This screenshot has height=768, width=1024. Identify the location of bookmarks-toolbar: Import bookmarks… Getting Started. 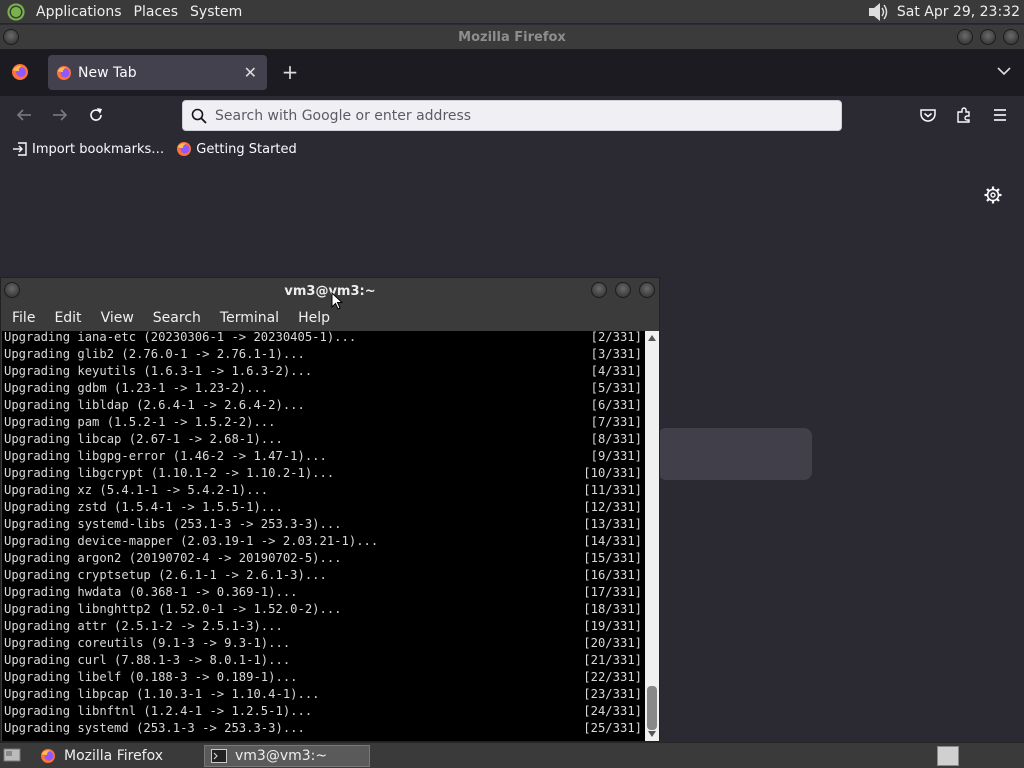
(512, 149).